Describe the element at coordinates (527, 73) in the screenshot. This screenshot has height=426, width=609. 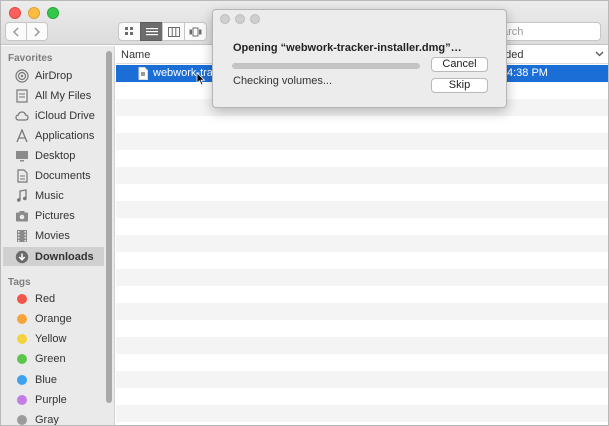
I see `file-date-added: 4:38 PM` at that location.